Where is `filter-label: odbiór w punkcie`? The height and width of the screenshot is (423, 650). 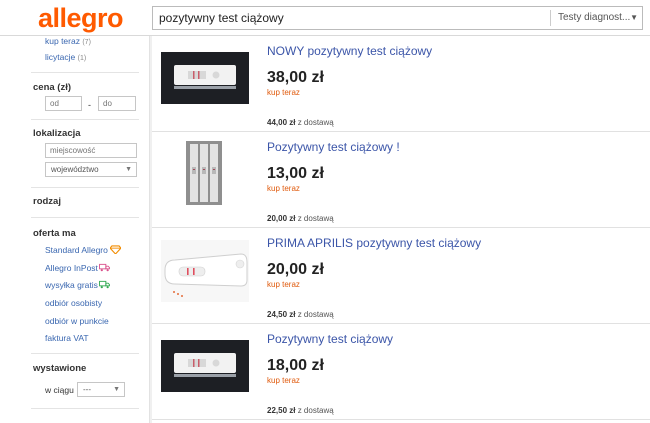
filter-label: odbiór w punkcie is located at coordinates (77, 321).